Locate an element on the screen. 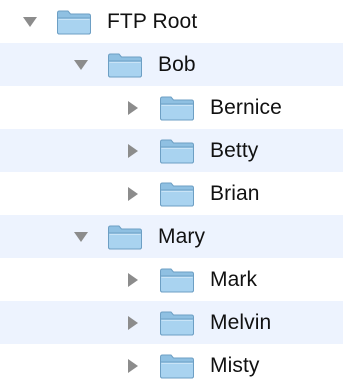  tree-row-bob: Bob is located at coordinates (171, 64).